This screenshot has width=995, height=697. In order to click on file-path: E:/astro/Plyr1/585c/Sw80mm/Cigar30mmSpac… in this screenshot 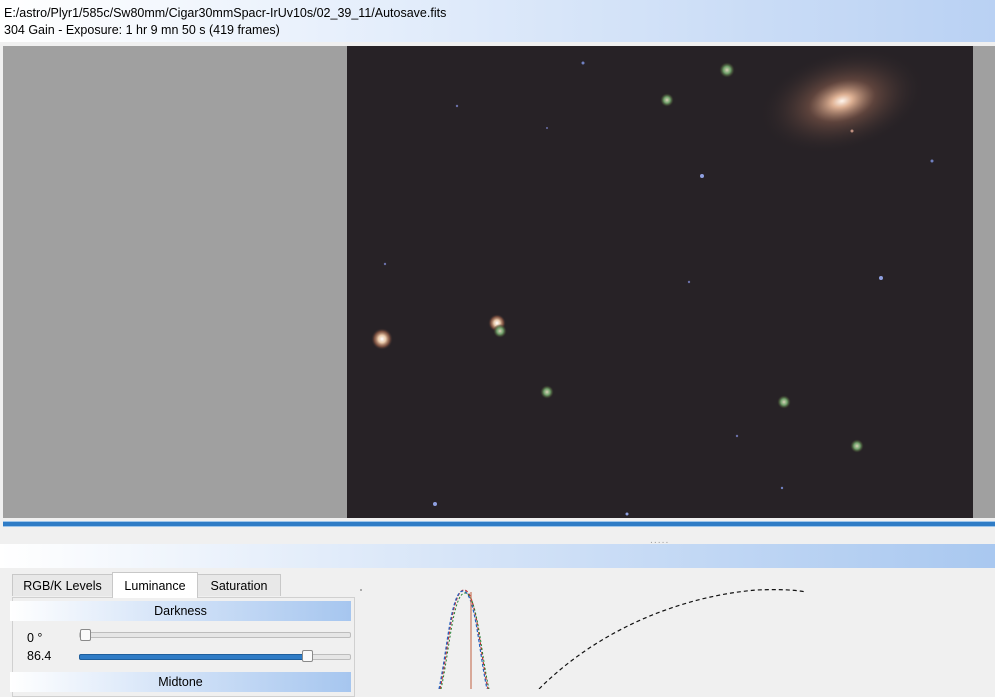, I will do `click(225, 13)`.